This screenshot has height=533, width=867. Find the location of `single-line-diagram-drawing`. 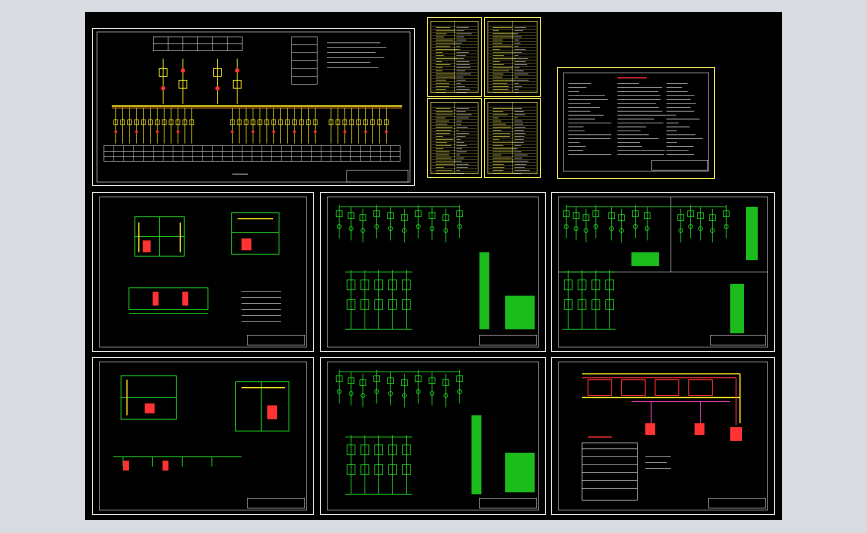

single-line-diagram-drawing is located at coordinates (253, 107).